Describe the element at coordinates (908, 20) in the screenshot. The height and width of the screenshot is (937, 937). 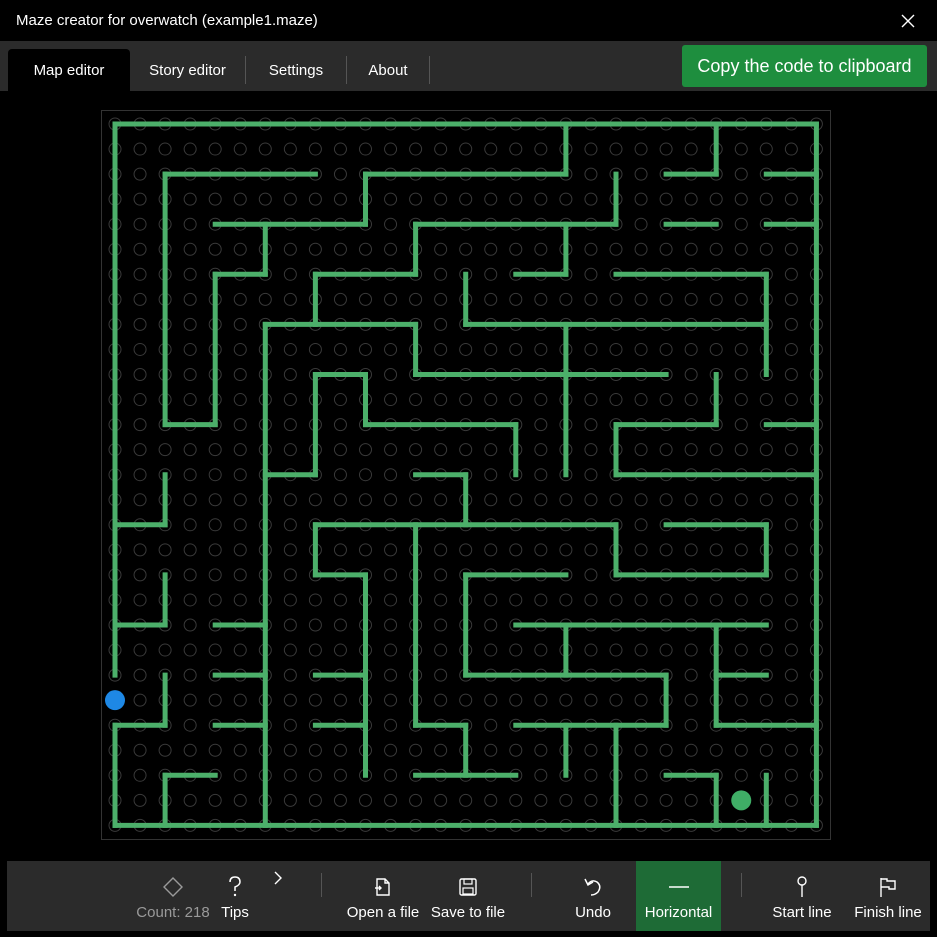
I see `close-button` at that location.